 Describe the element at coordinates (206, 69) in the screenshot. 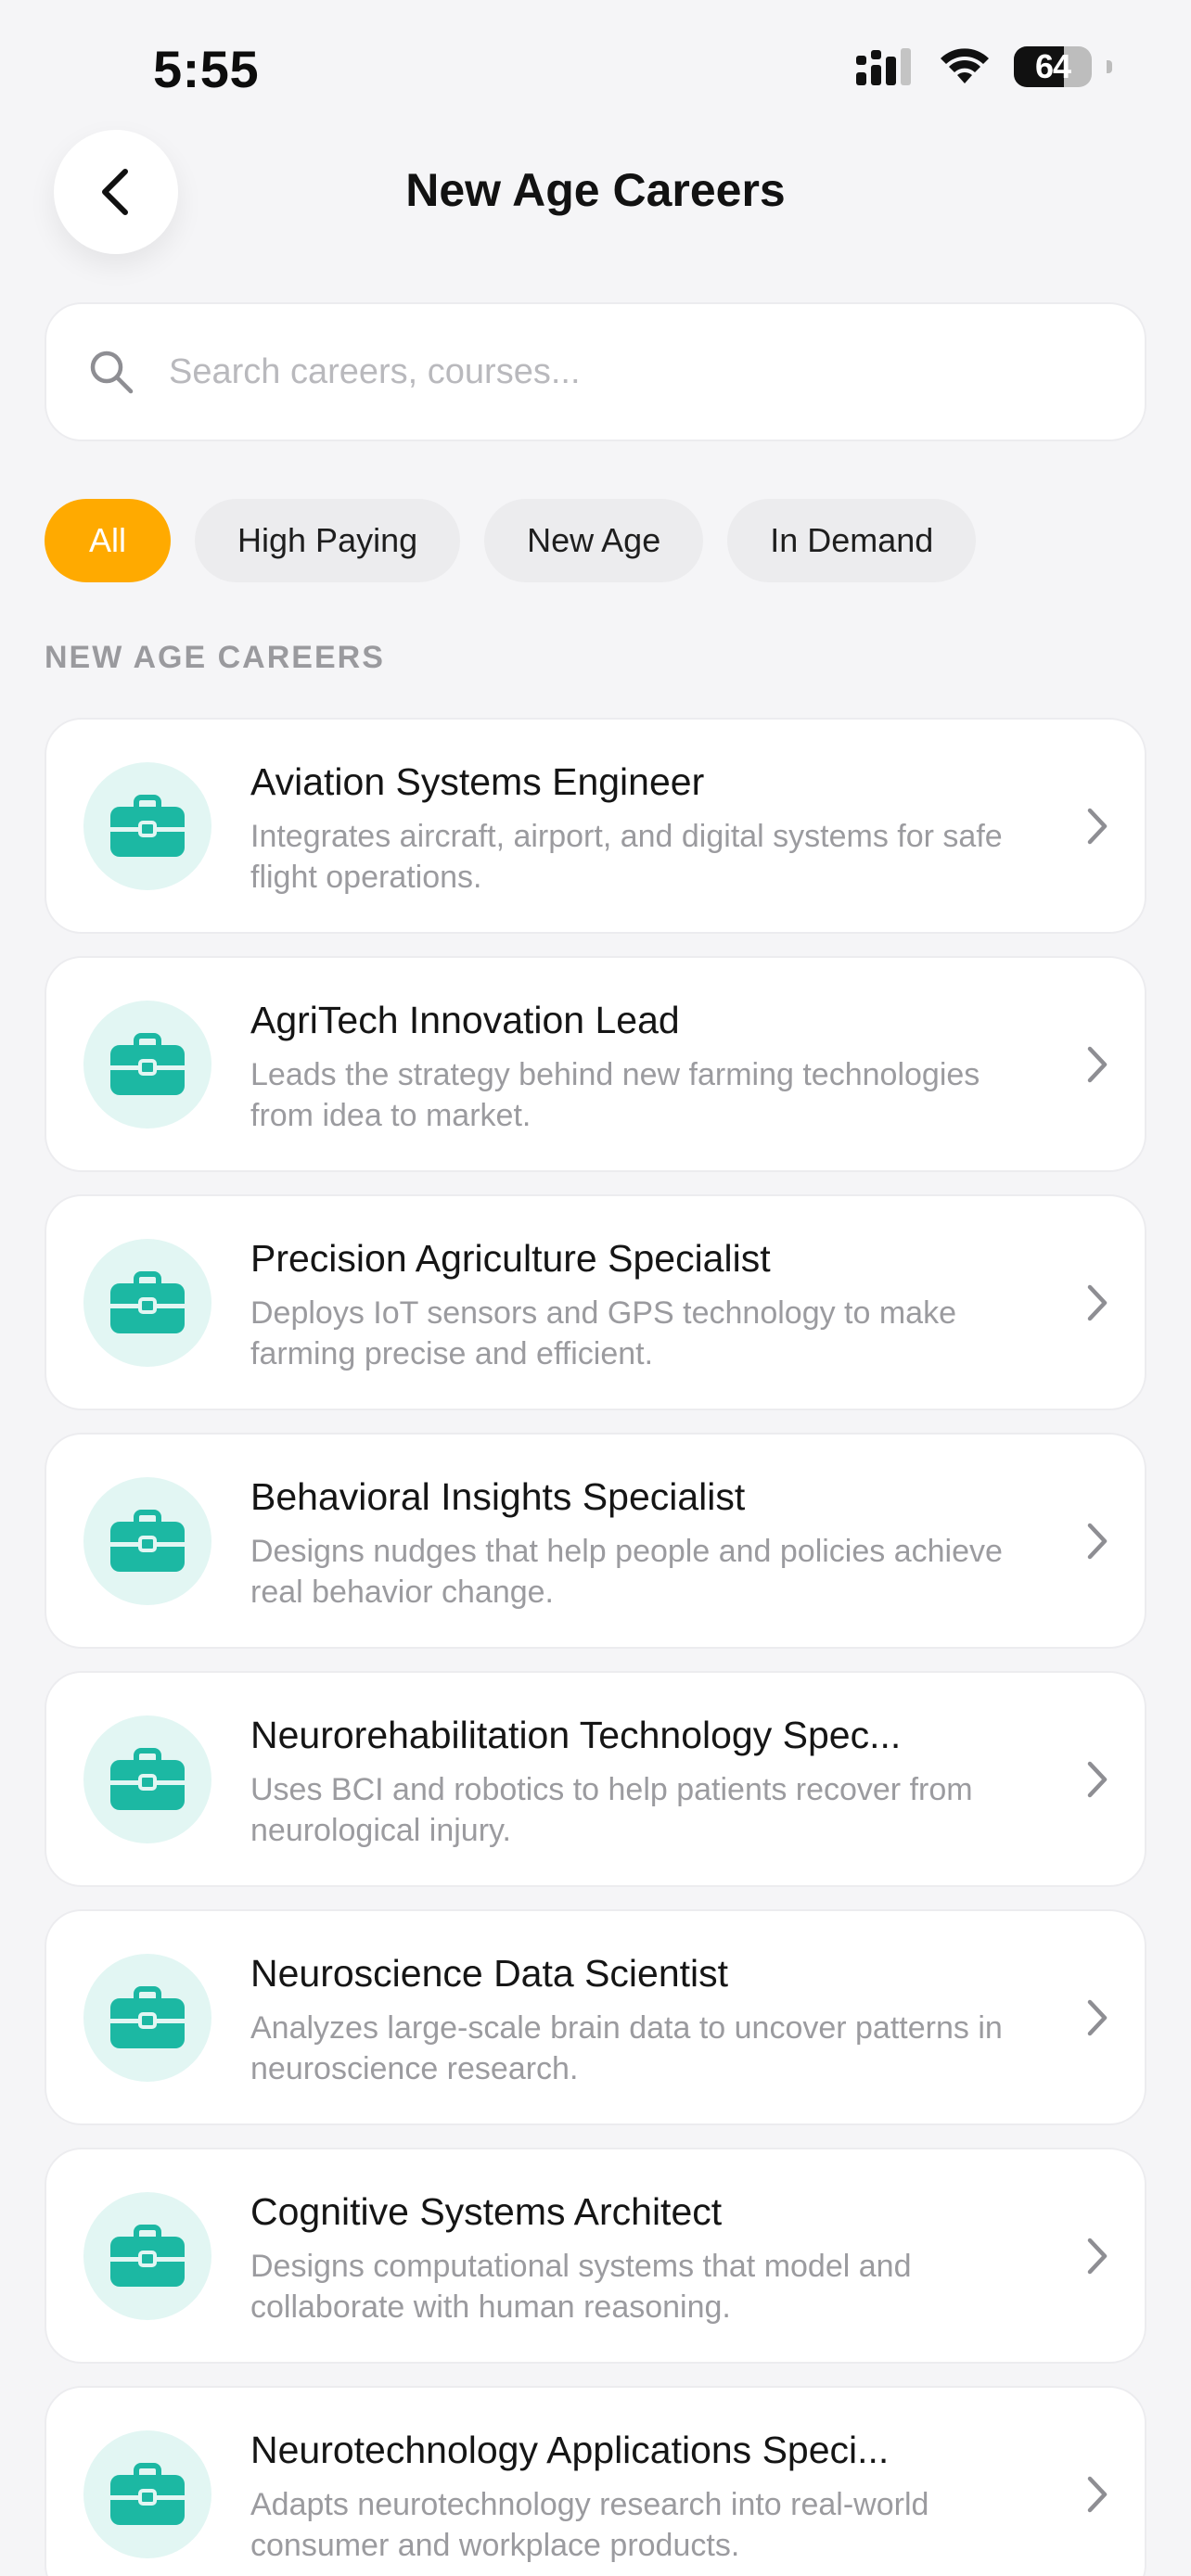

I see `status-time: 5:55` at that location.